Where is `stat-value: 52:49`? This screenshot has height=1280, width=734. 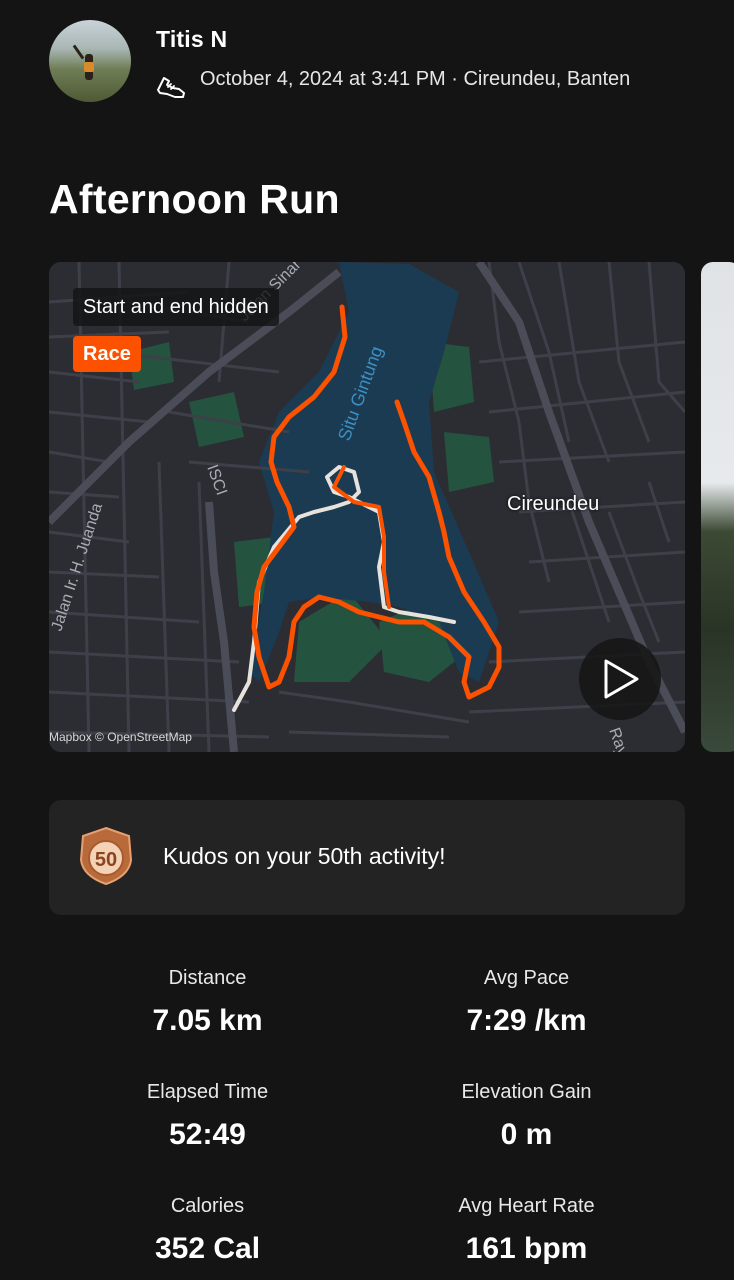
stat-value: 52:49 is located at coordinates (207, 1134).